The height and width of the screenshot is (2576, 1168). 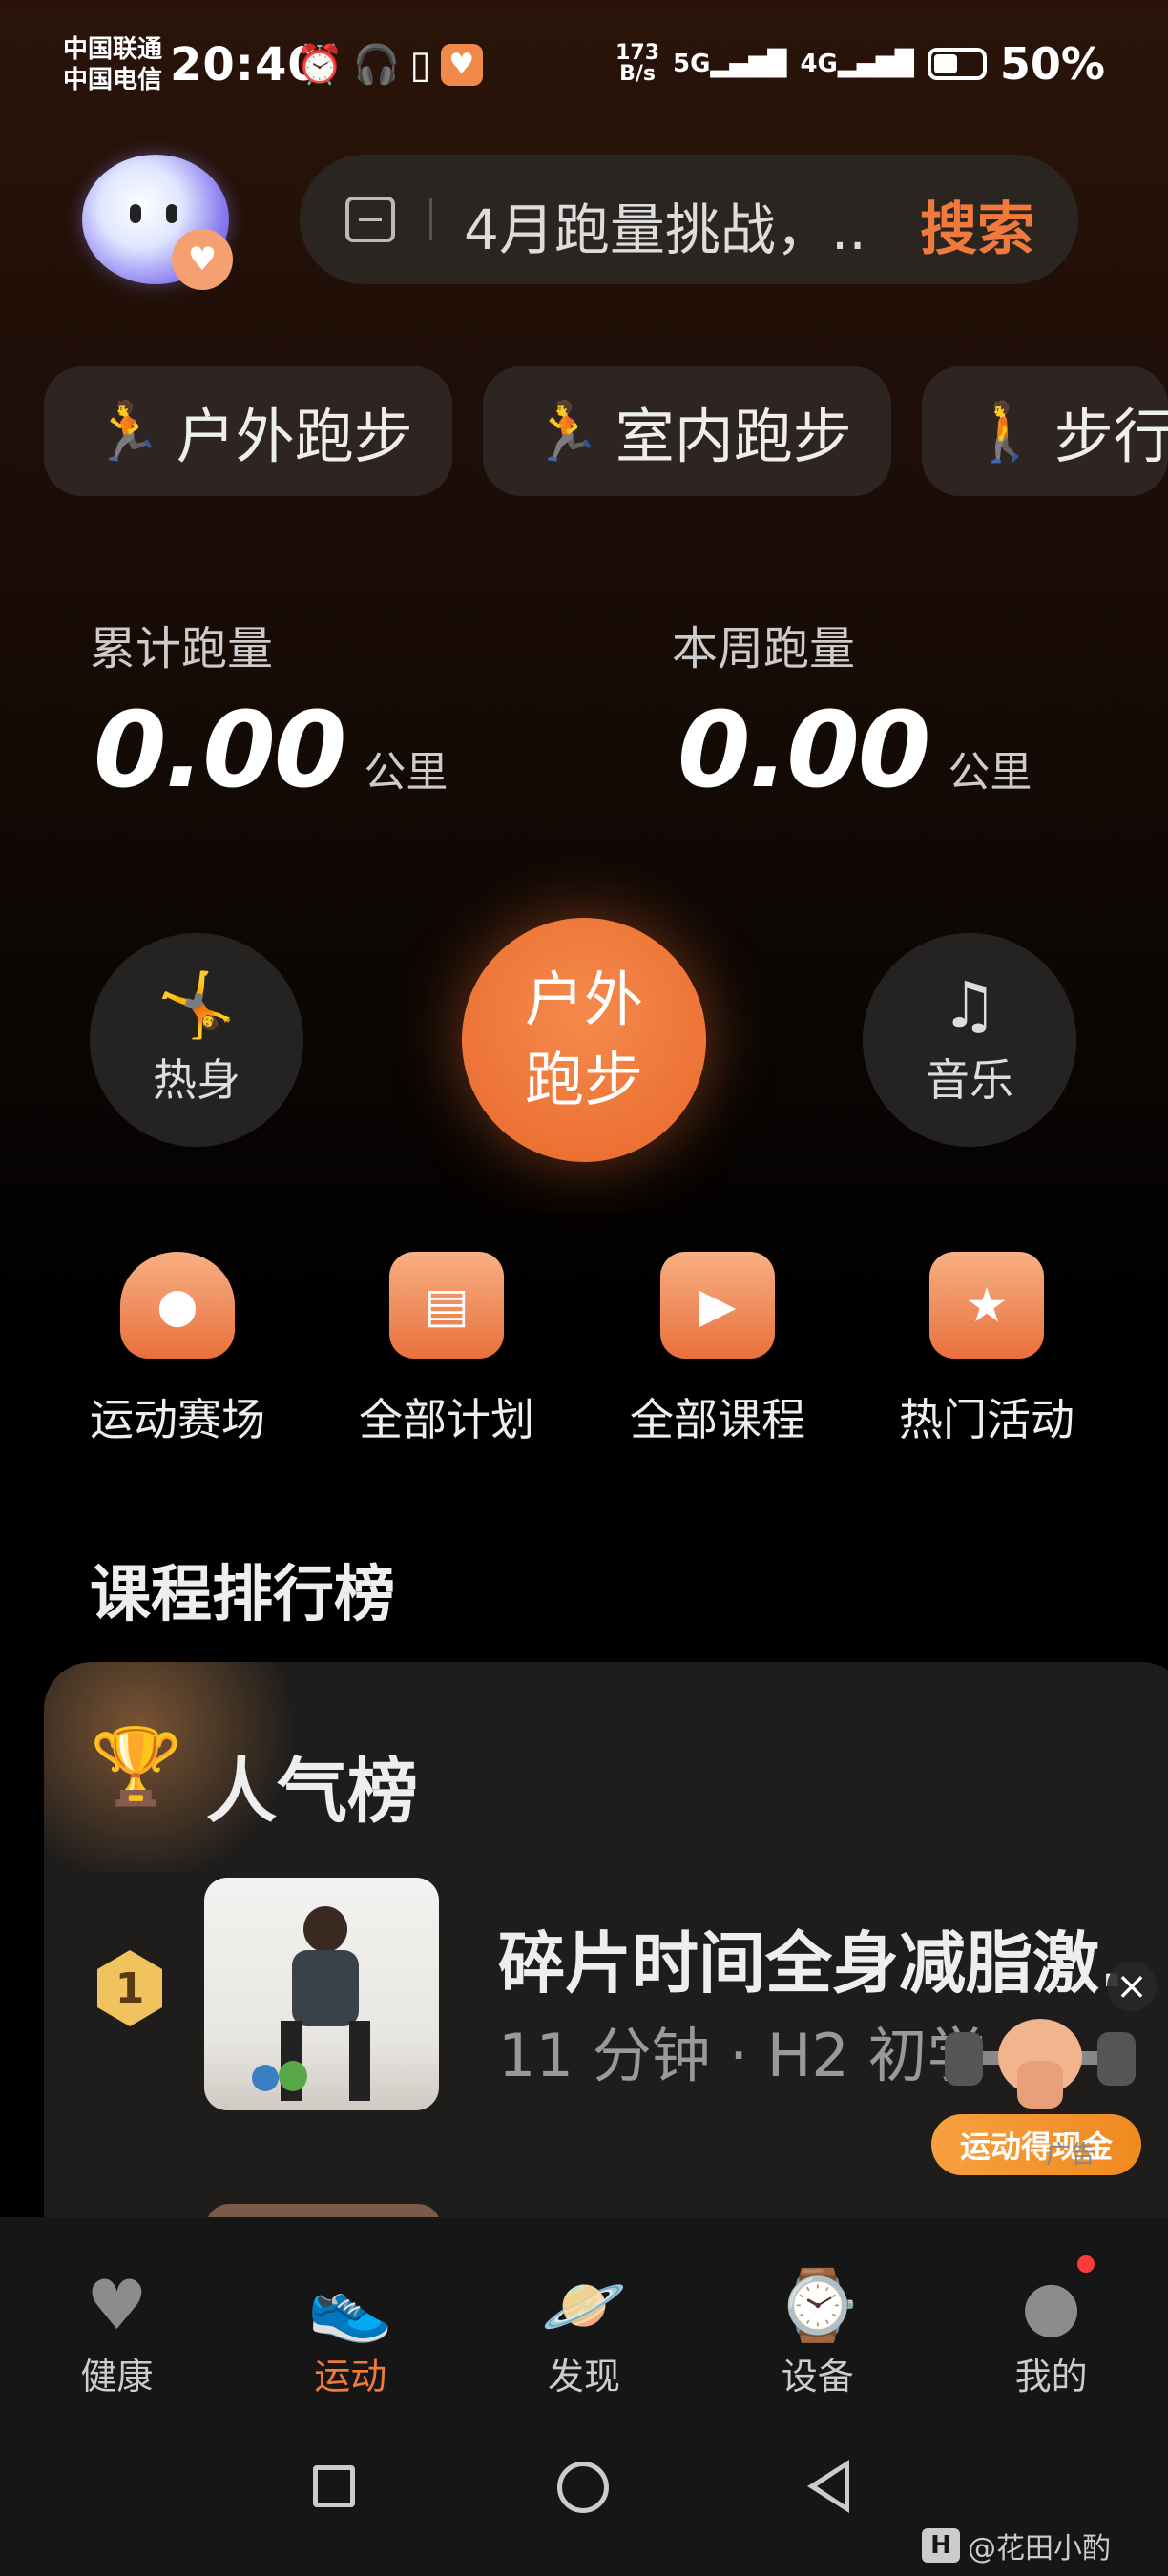 I want to click on quick-entry-label: 运动赛场, so click(x=177, y=1419).